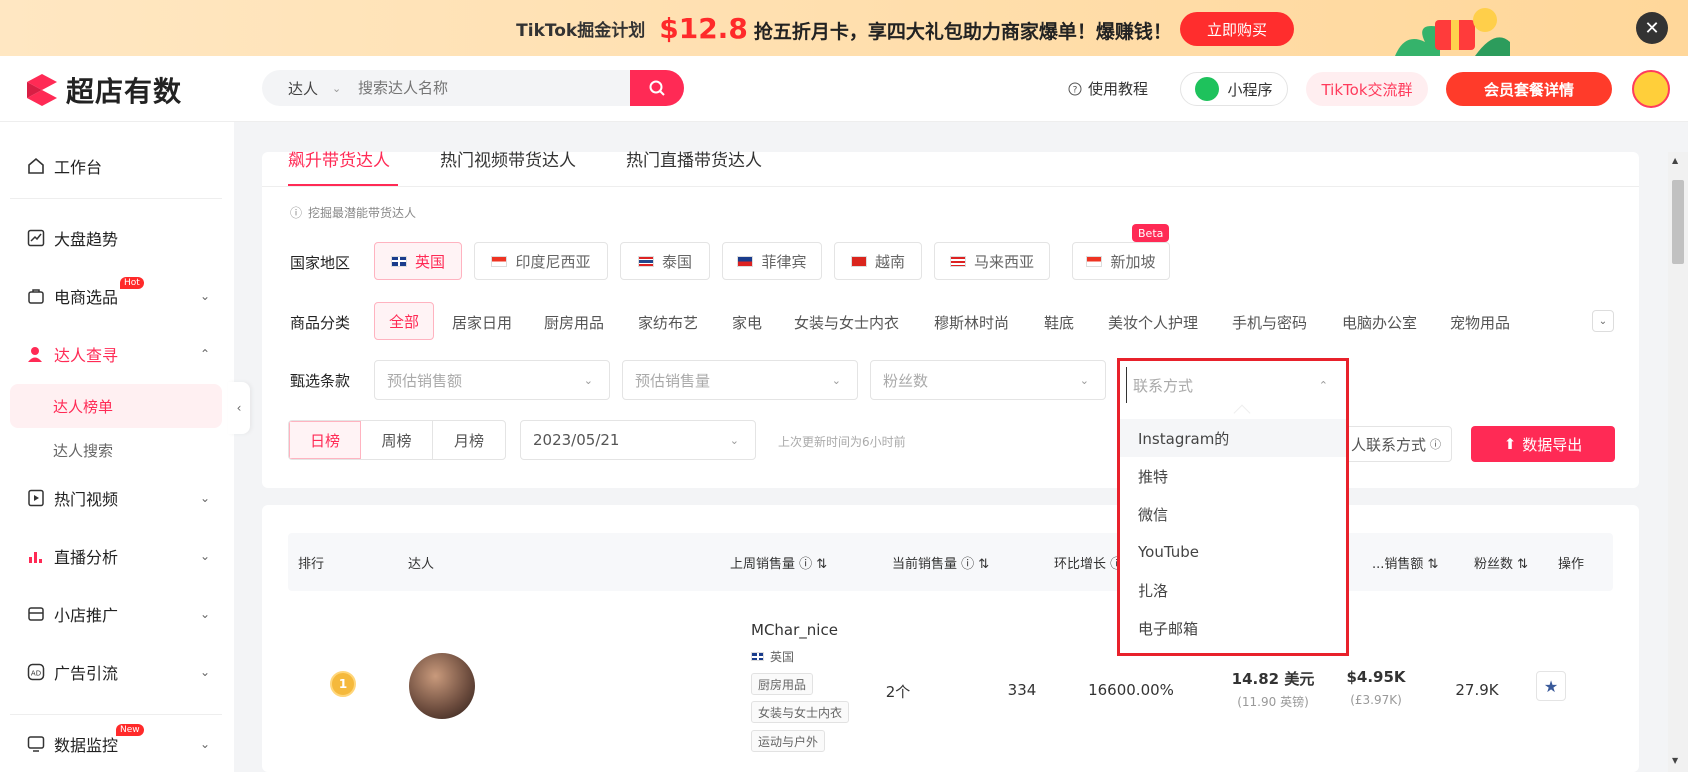  Describe the element at coordinates (118, 672) in the screenshot. I see `sidebar-item-ad-guide: AD 广告引流 ⌄` at that location.